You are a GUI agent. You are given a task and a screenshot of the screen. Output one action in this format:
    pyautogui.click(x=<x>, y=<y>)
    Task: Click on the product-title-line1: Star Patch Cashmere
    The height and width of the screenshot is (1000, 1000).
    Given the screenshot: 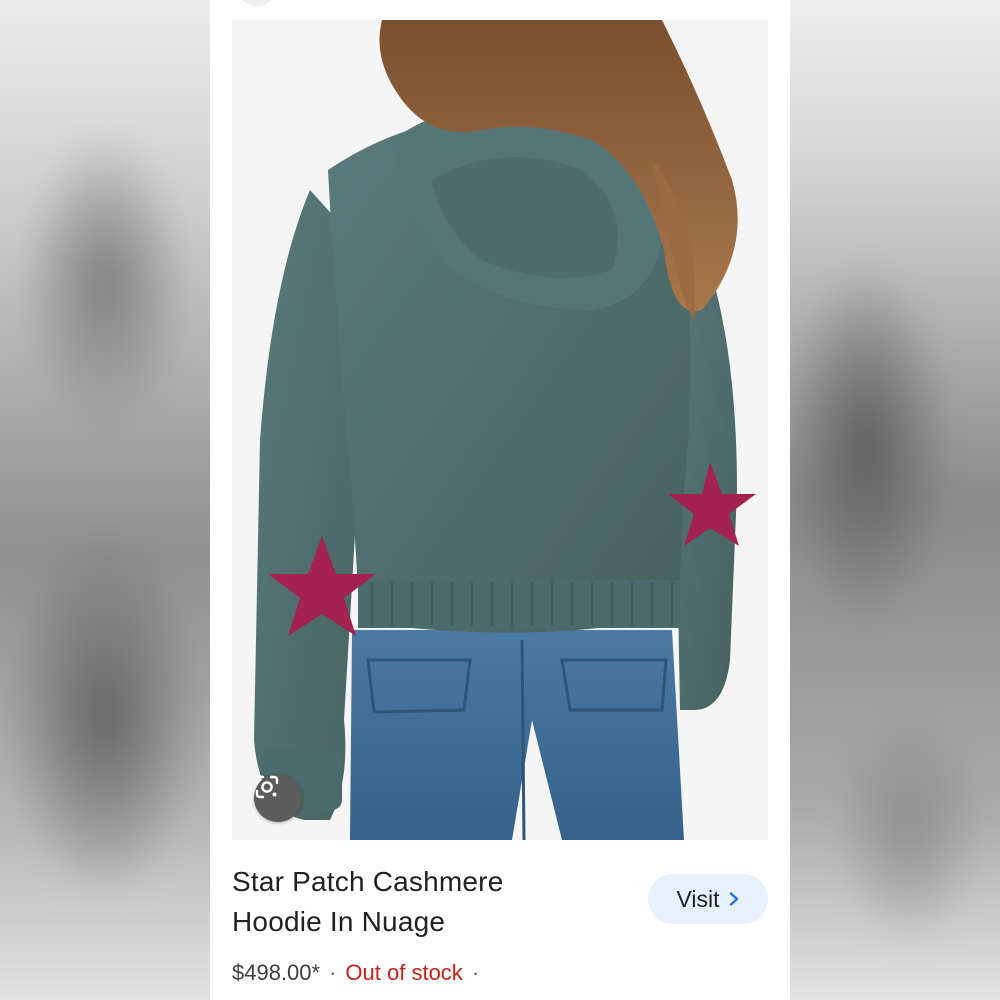 What is the action you would take?
    pyautogui.click(x=368, y=881)
    